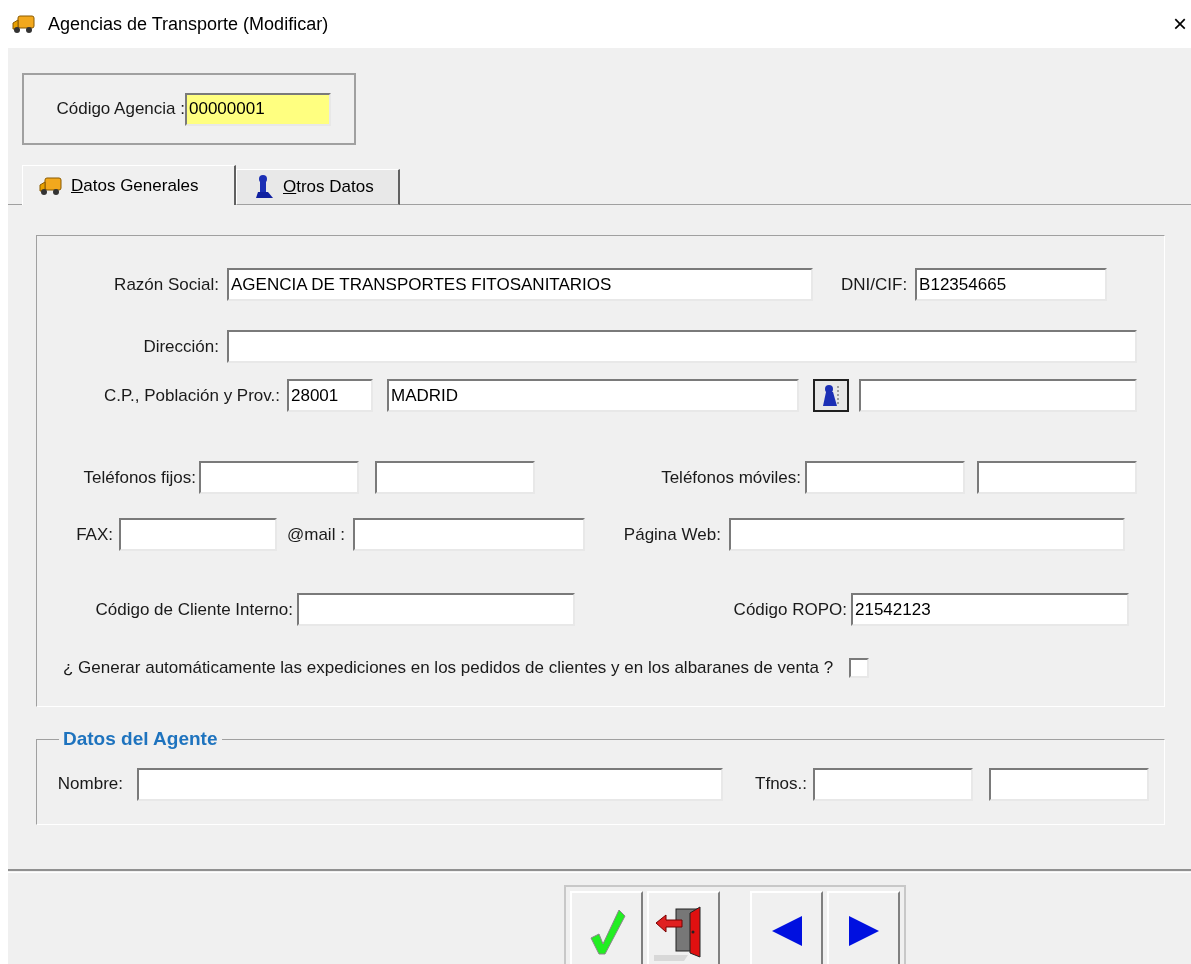  I want to click on field-label: Teléfonos móviles:, so click(730, 477).